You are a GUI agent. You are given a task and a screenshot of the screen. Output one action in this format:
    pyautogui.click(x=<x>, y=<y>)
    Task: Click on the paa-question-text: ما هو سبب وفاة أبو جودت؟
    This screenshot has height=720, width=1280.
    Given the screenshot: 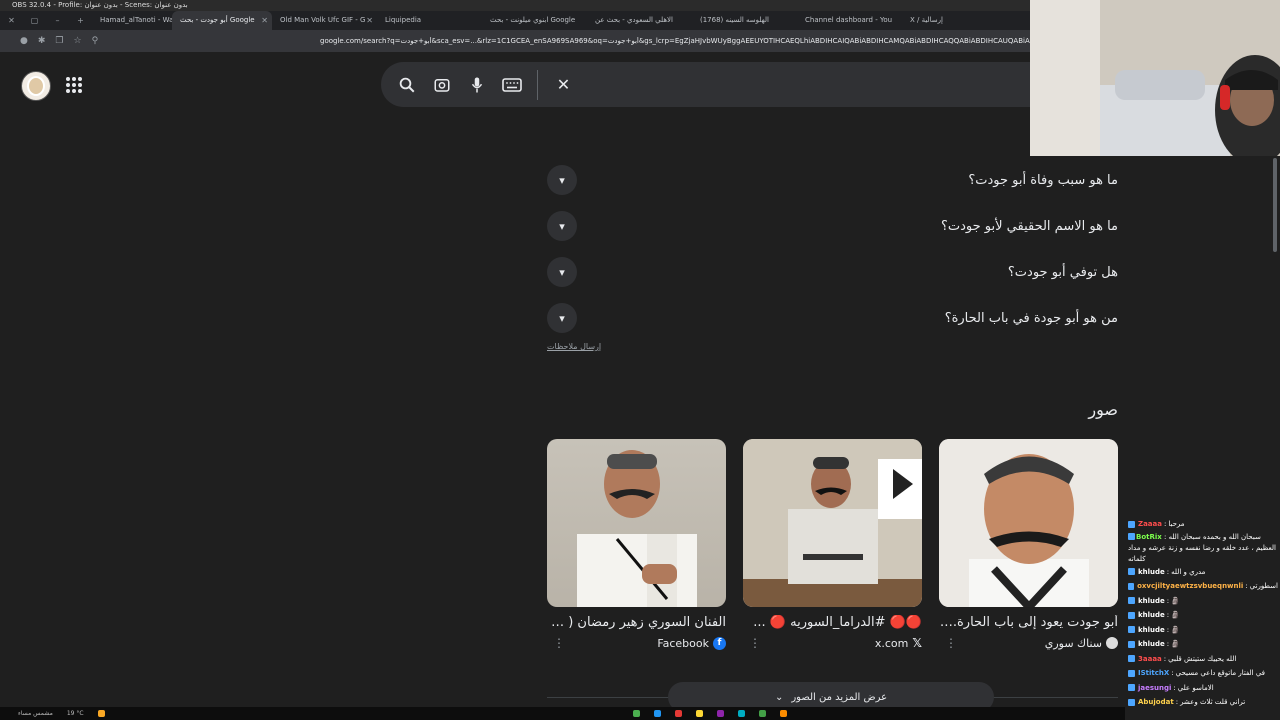 What is the action you would take?
    pyautogui.click(x=1043, y=180)
    